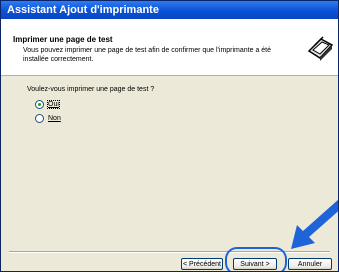 This screenshot has width=339, height=272. What do you see at coordinates (320, 46) in the screenshot?
I see `printer-wizard-icon` at bounding box center [320, 46].